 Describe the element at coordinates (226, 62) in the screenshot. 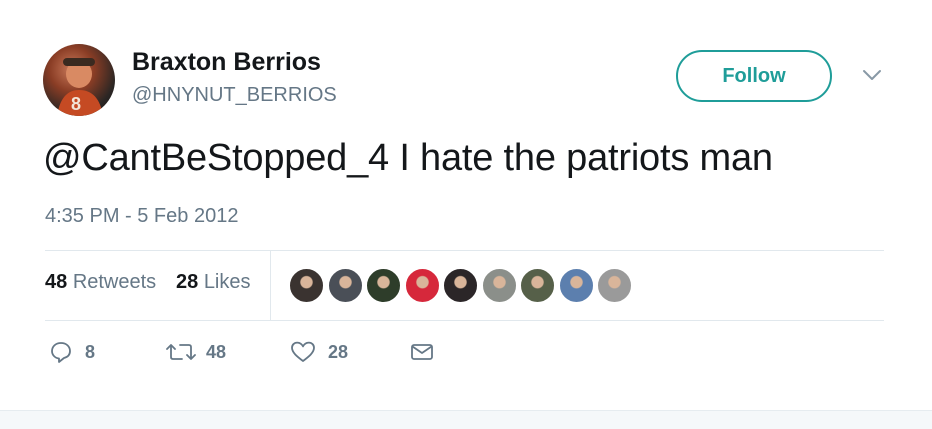

I see `author-name: Braxton Berrios` at that location.